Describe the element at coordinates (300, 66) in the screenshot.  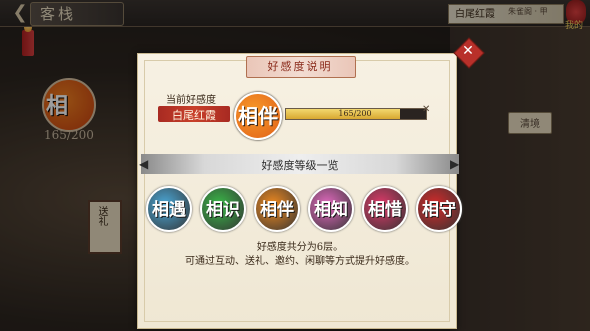
I see `dialog-title: 好感度说明` at that location.